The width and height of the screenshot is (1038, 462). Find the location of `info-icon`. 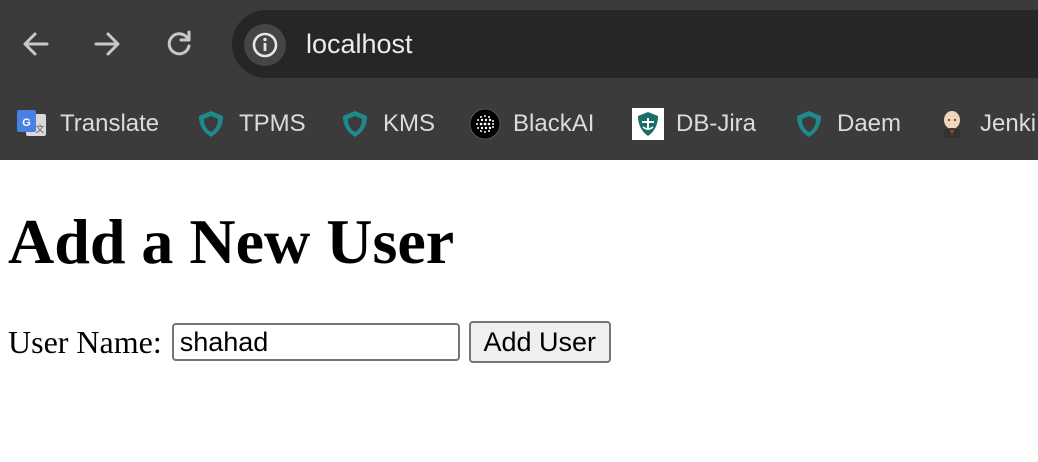

info-icon is located at coordinates (265, 45).